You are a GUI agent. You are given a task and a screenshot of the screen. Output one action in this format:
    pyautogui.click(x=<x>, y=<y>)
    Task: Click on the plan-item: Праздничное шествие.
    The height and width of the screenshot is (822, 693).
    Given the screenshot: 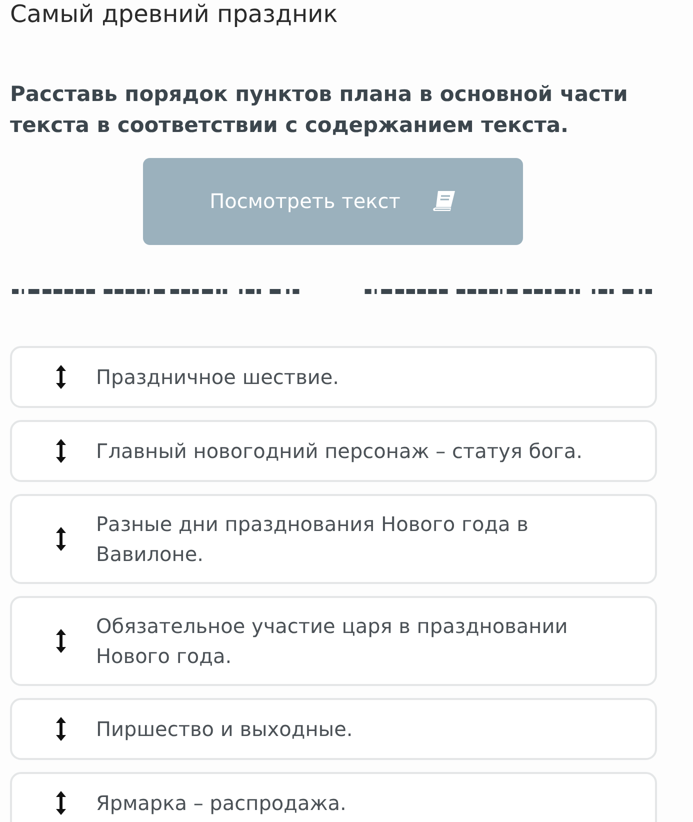 What is the action you would take?
    pyautogui.click(x=333, y=377)
    